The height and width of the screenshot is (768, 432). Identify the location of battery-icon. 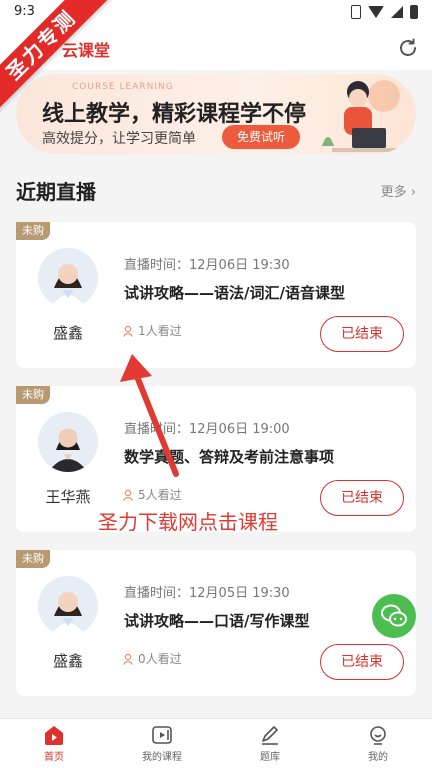
(414, 12).